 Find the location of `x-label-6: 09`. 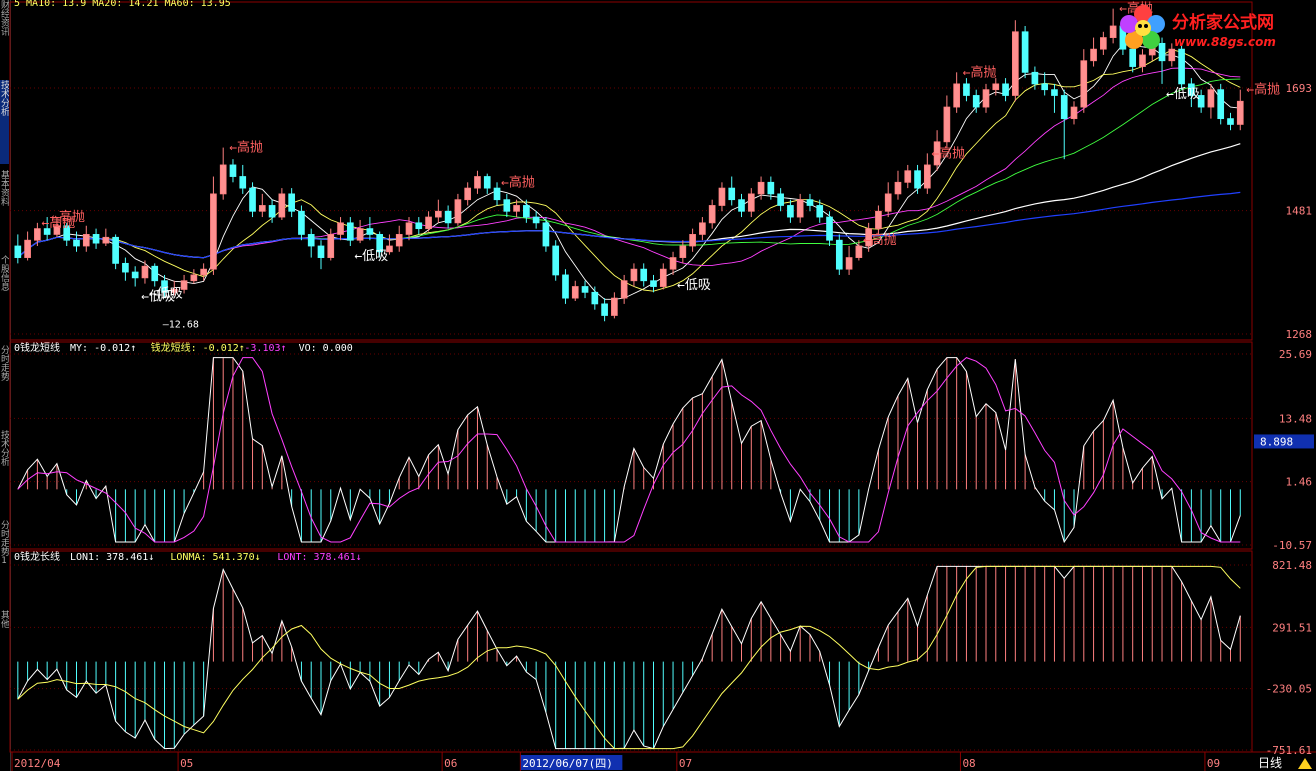

x-label-6: 09 is located at coordinates (1213, 763).